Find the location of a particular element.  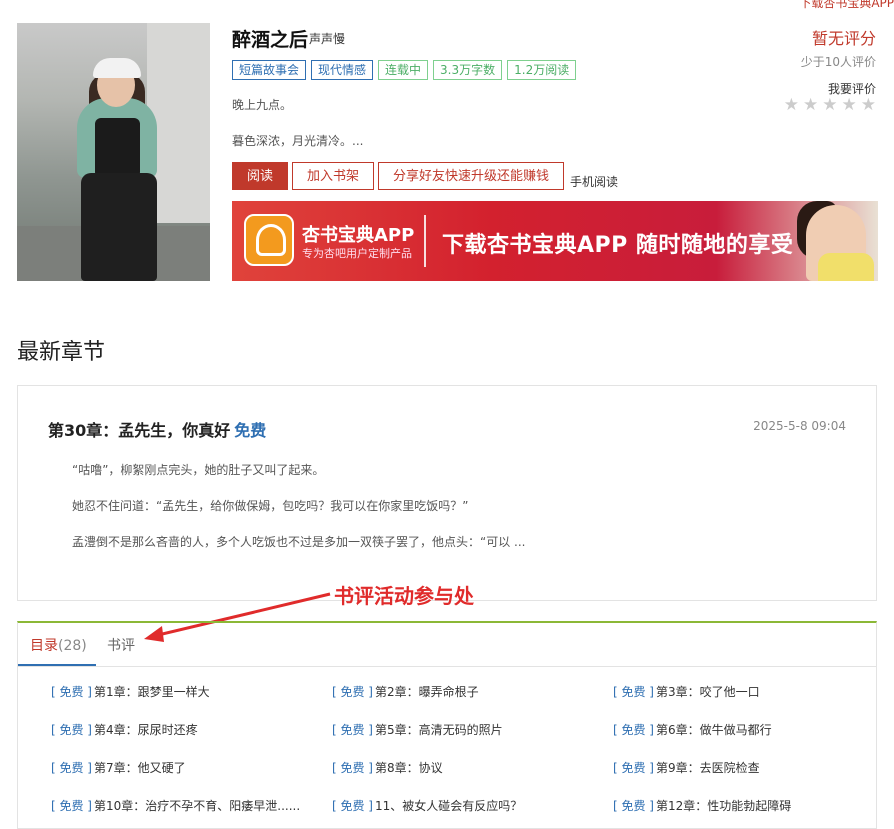

annotation-label: 书评活动参与处 is located at coordinates (404, 596).